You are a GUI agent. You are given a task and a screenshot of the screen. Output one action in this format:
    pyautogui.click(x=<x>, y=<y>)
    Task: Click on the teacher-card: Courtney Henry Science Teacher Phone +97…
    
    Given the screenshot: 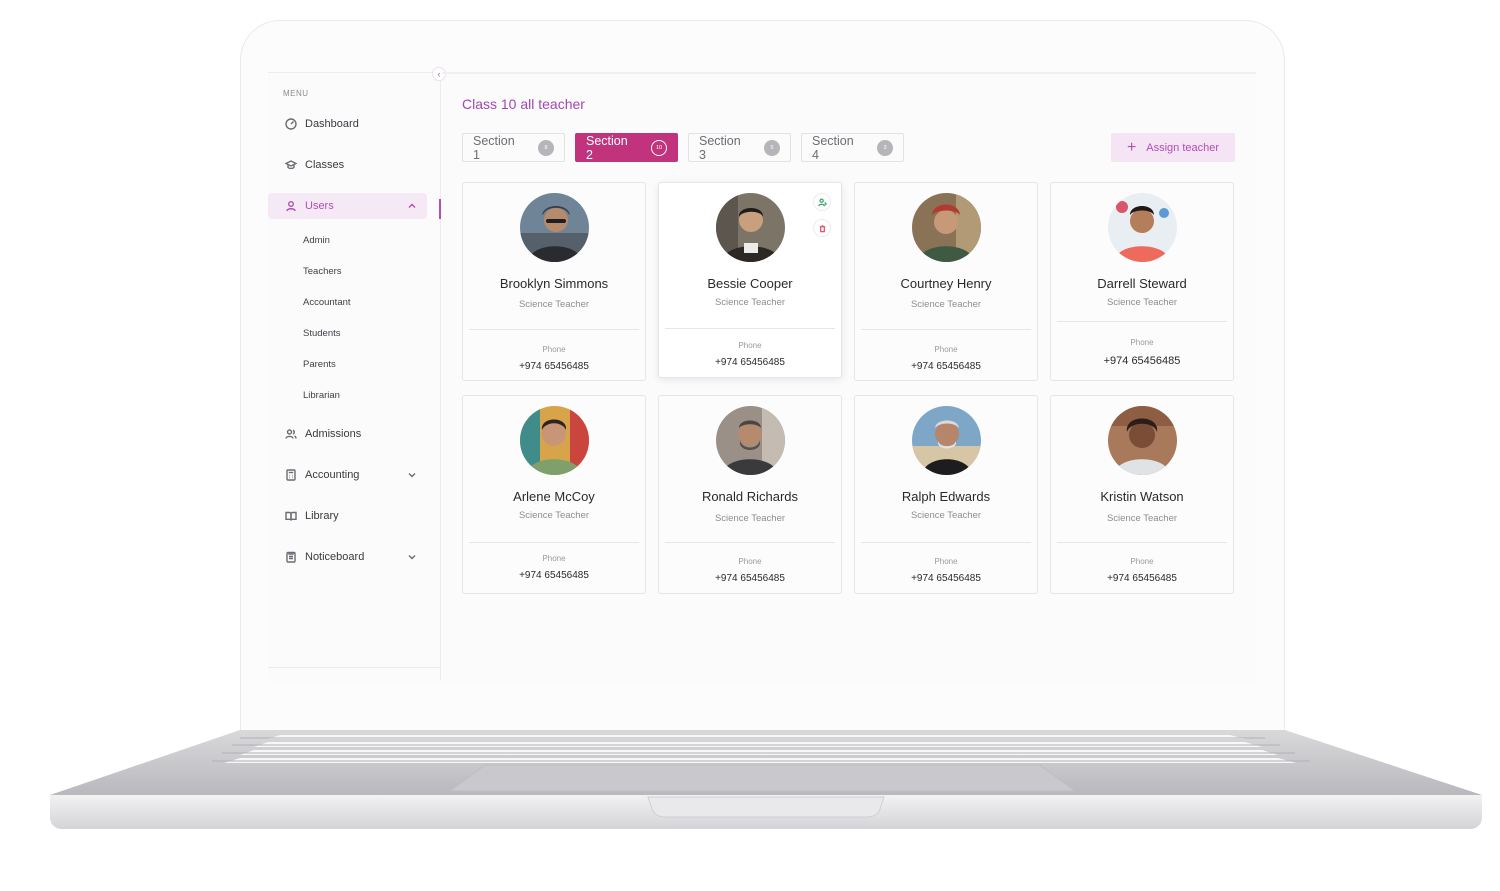 What is the action you would take?
    pyautogui.click(x=946, y=281)
    